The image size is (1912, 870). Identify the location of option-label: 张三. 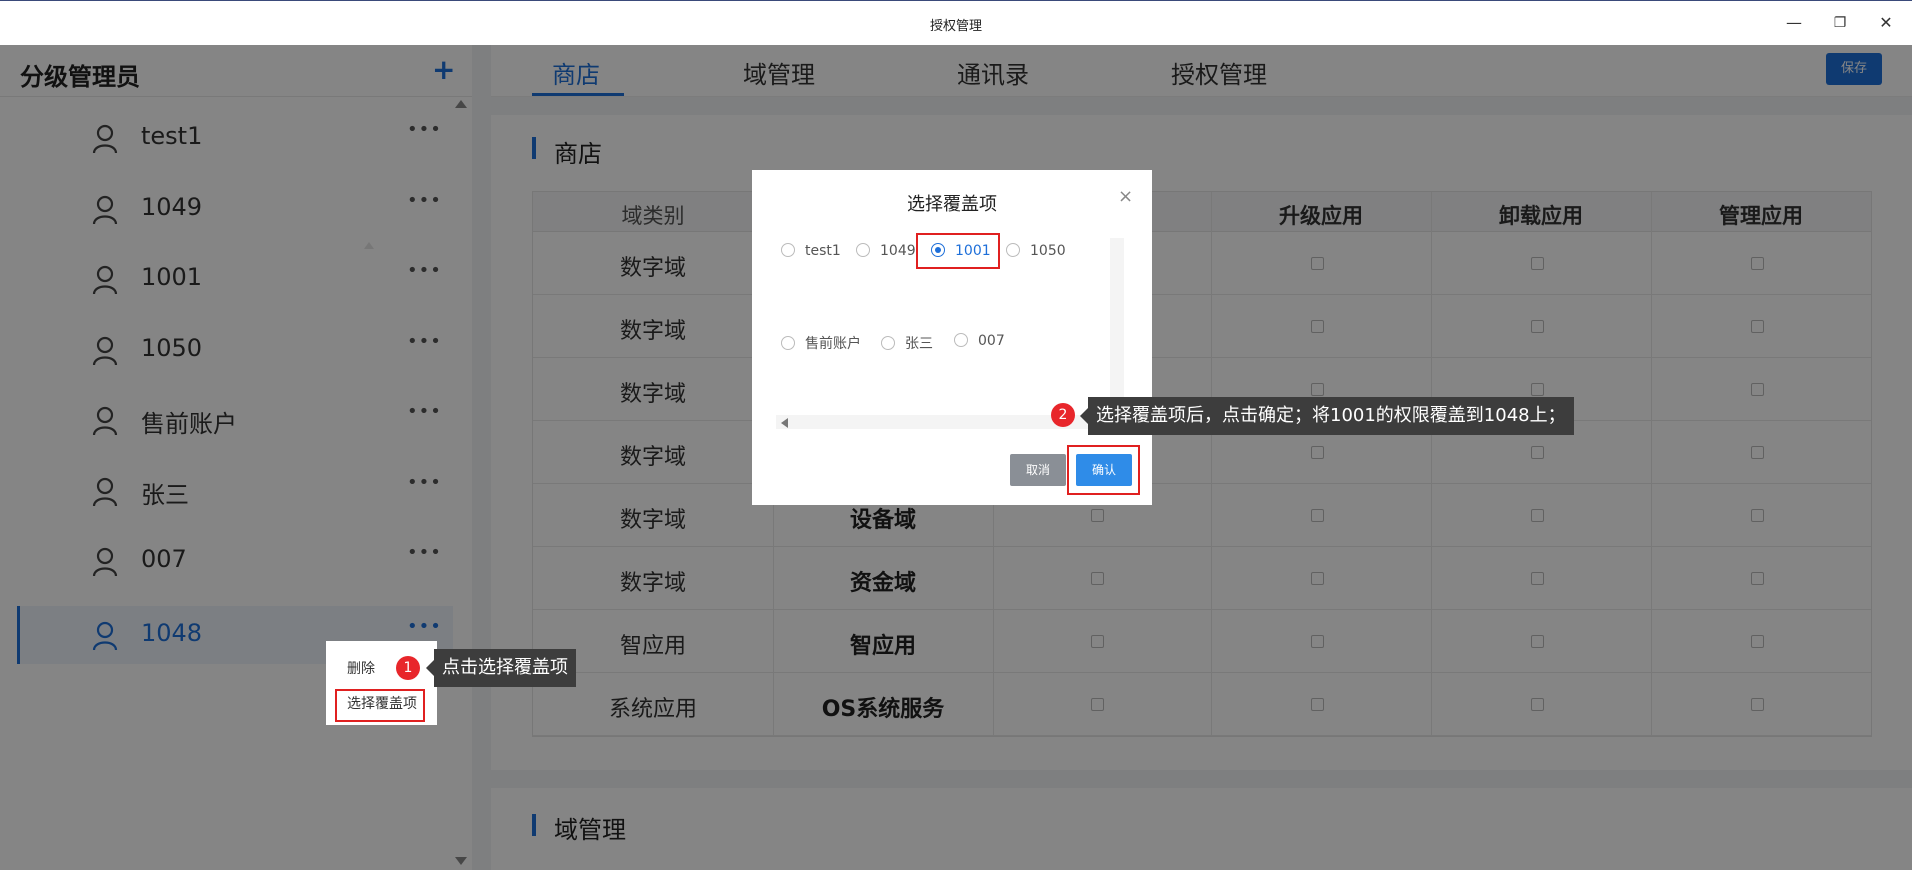
(919, 344).